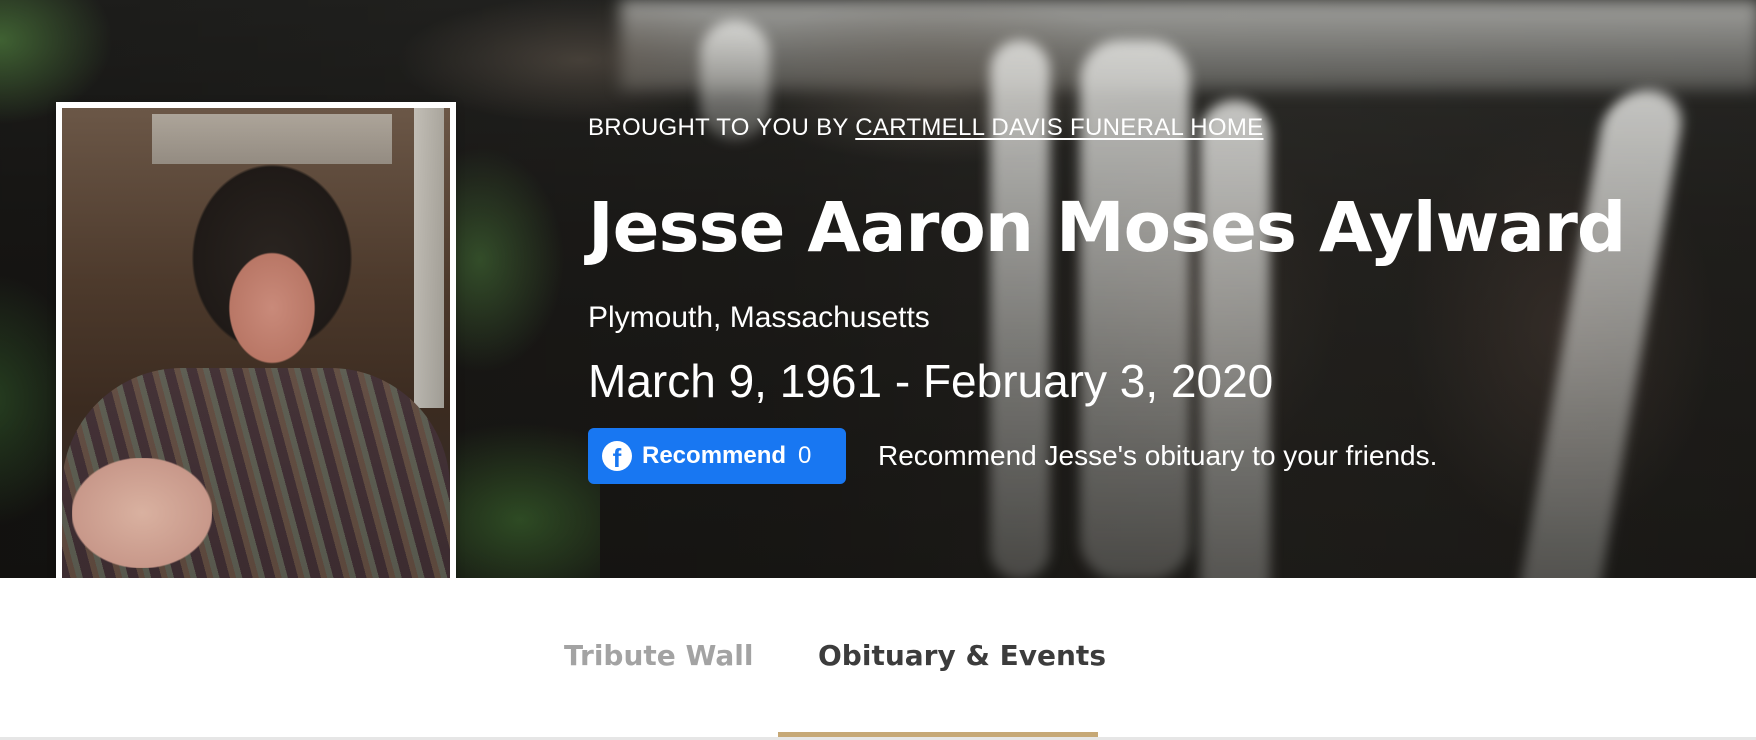 This screenshot has height=740, width=1756. Describe the element at coordinates (617, 456) in the screenshot. I see `facebook-icon: f` at that location.